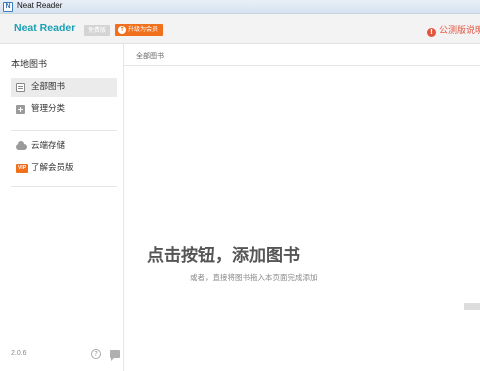  Describe the element at coordinates (96, 354) in the screenshot. I see `help-icon: ?` at that location.